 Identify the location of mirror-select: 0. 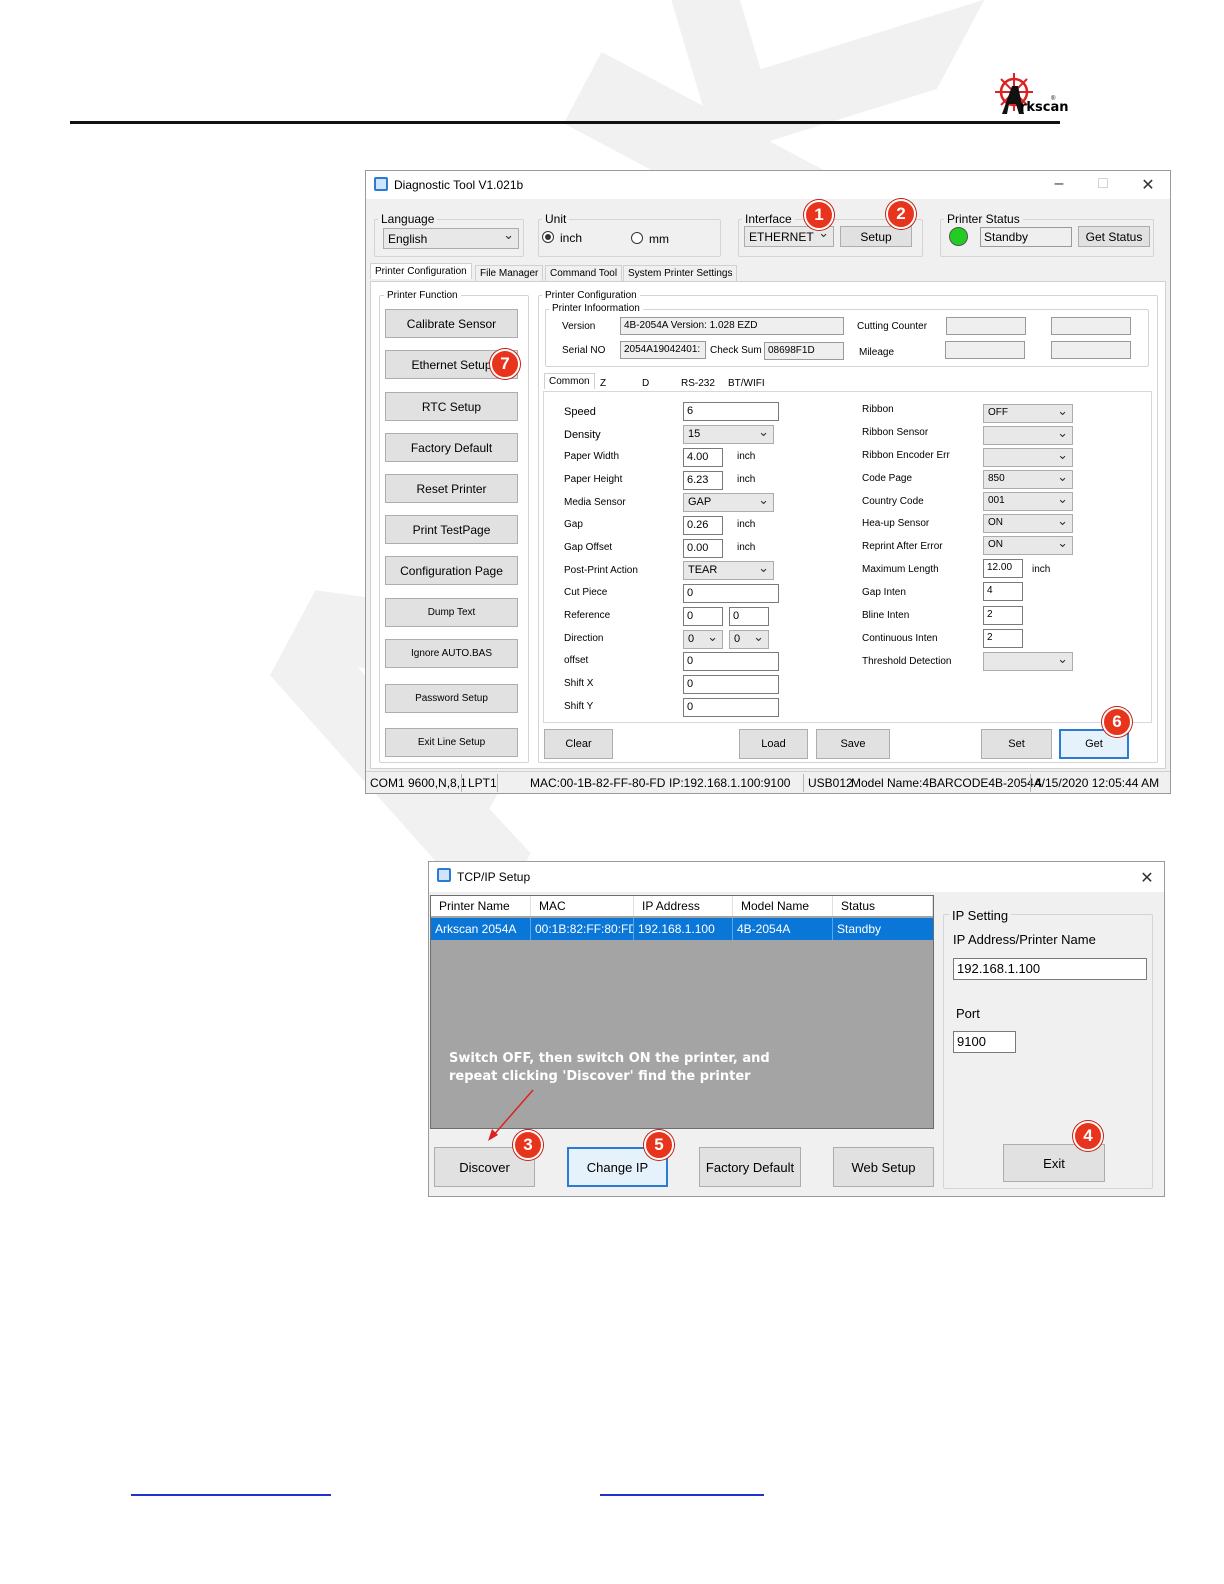
(749, 639).